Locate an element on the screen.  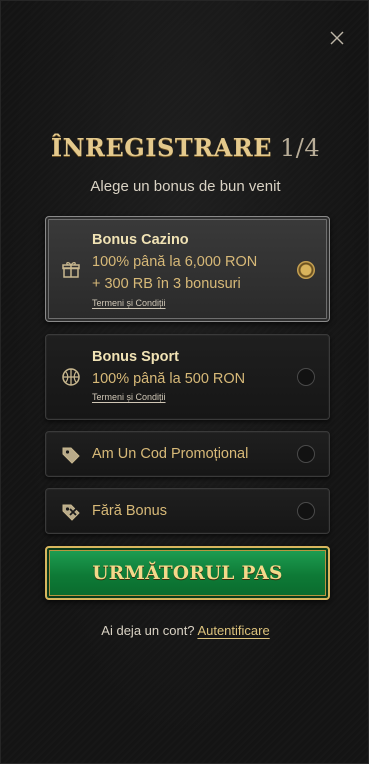
no-tag-icon is located at coordinates (71, 512).